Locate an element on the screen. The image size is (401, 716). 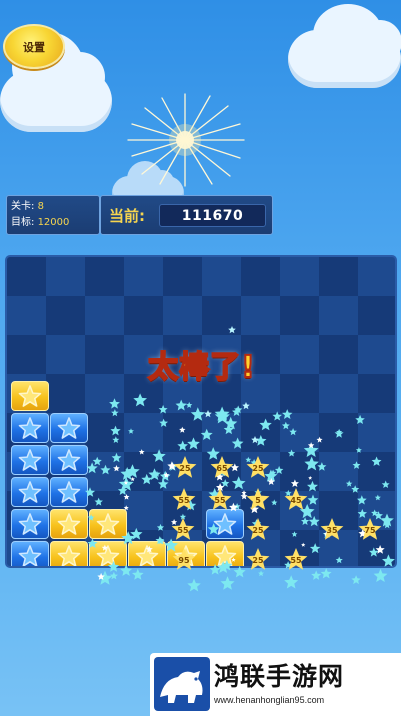
settings-label: 设置 is located at coordinates (34, 47).